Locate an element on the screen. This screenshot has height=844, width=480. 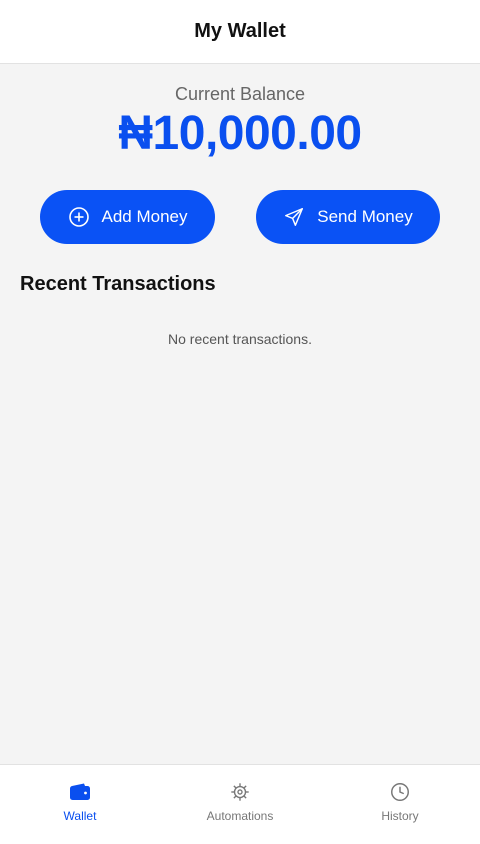
bottom-nav: Wallet Automations History is located at coordinates (240, 804).